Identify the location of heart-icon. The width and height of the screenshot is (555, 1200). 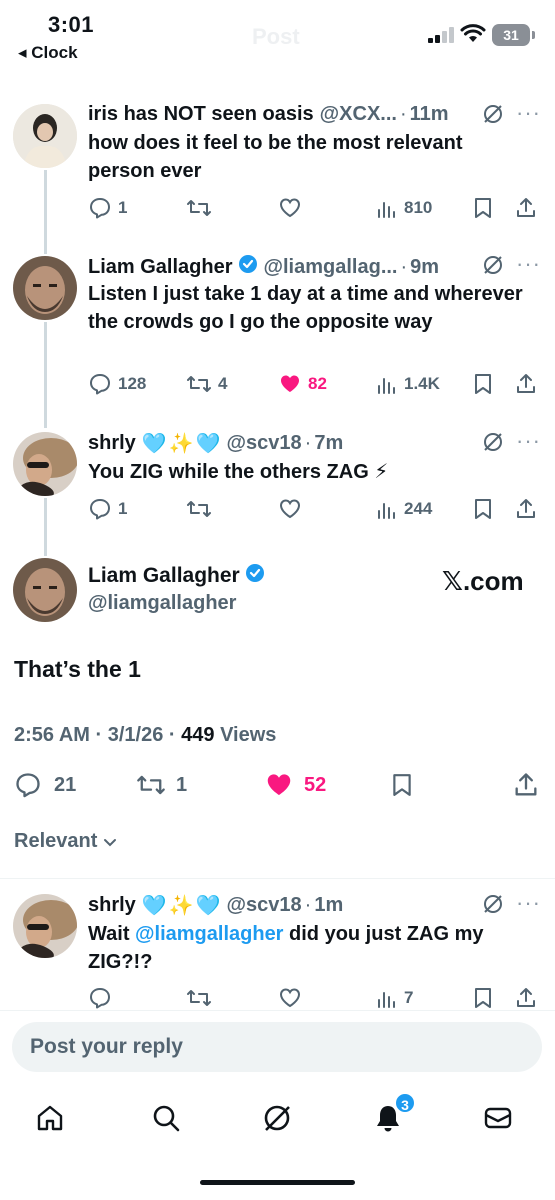
(290, 208).